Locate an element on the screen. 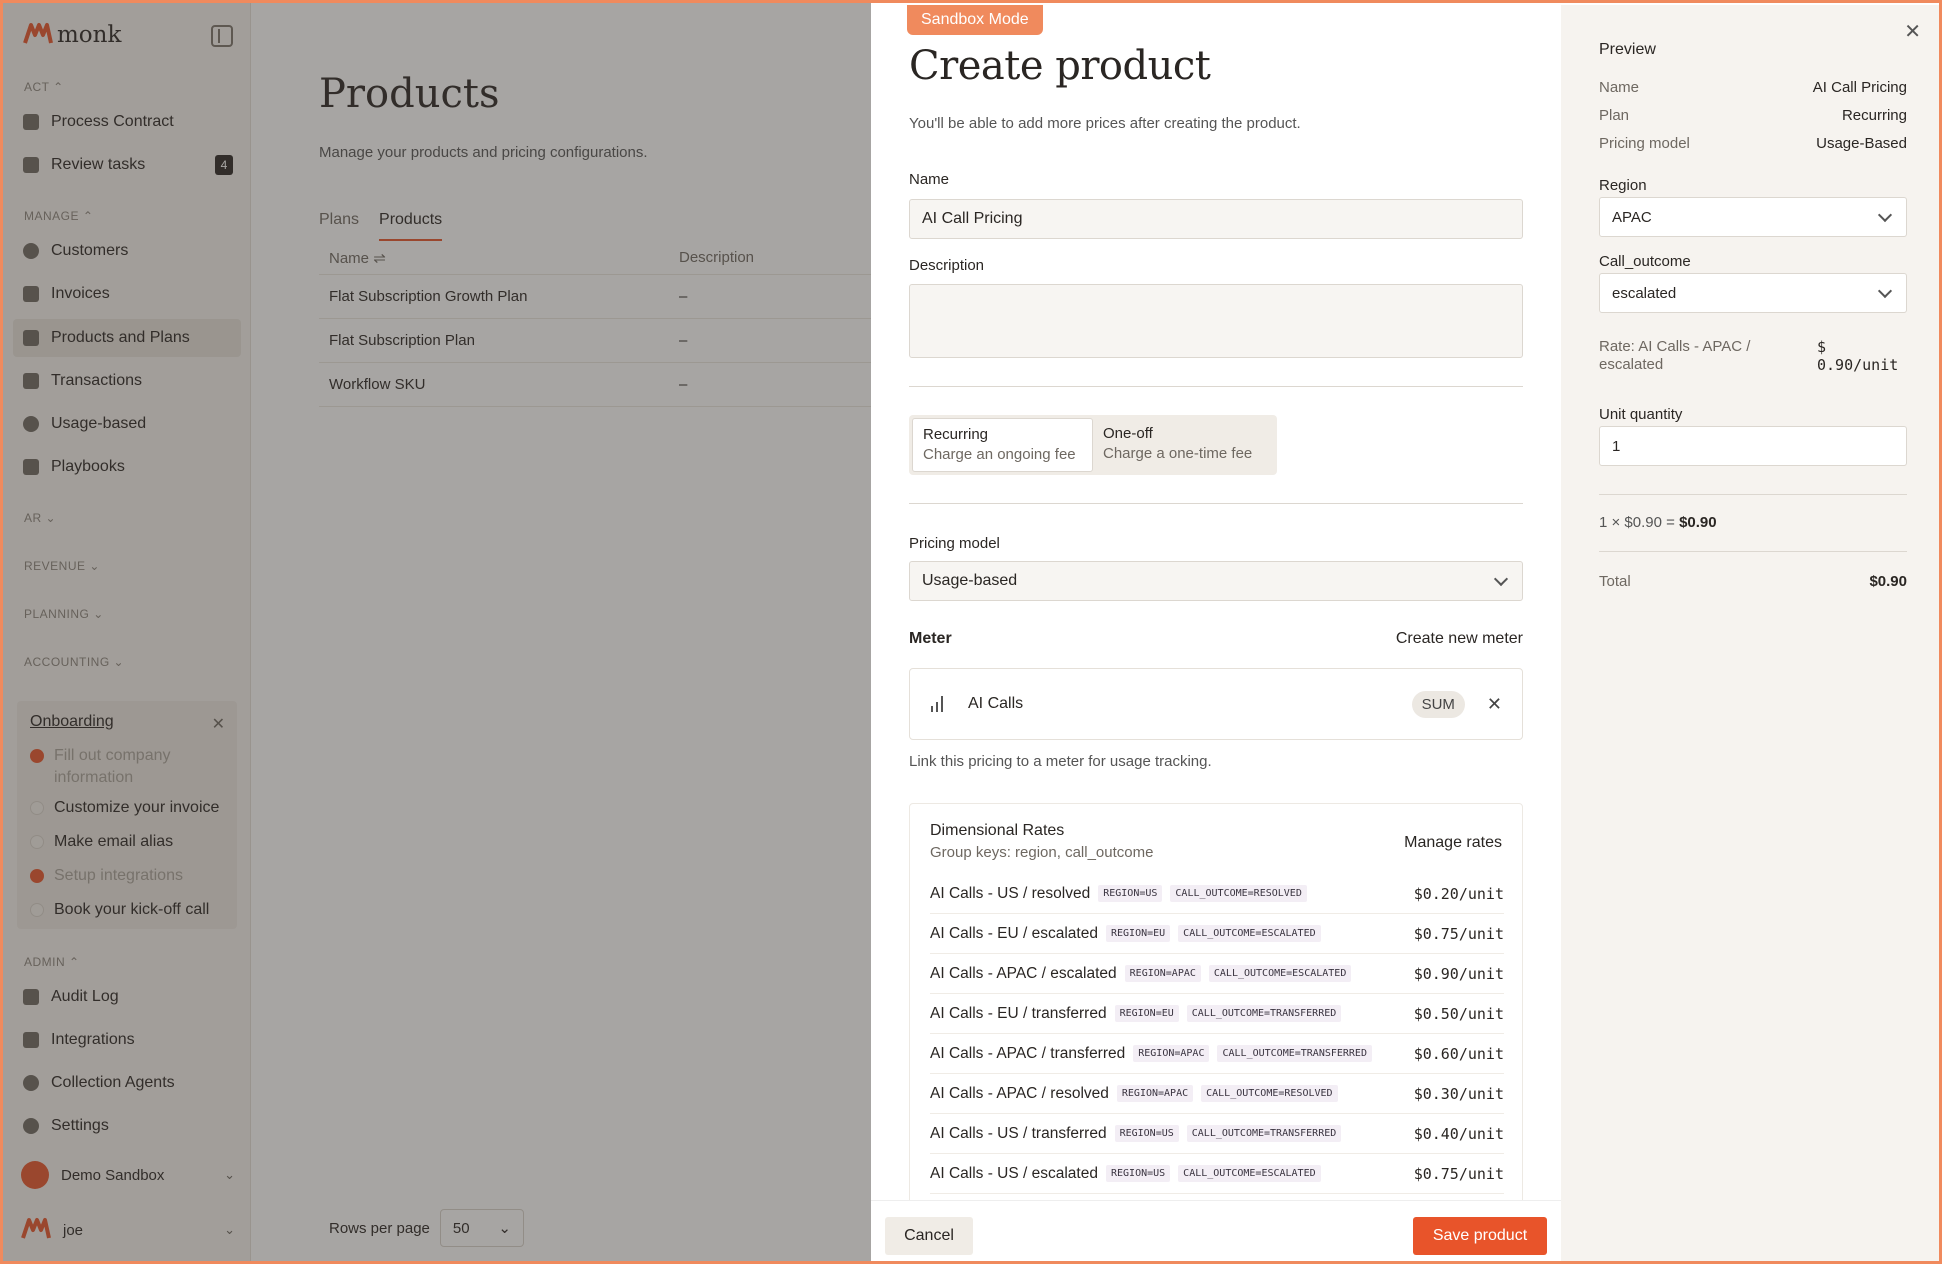 This screenshot has width=1942, height=1264. rates-group-keys: Group keys: region, call_outcome is located at coordinates (1042, 852).